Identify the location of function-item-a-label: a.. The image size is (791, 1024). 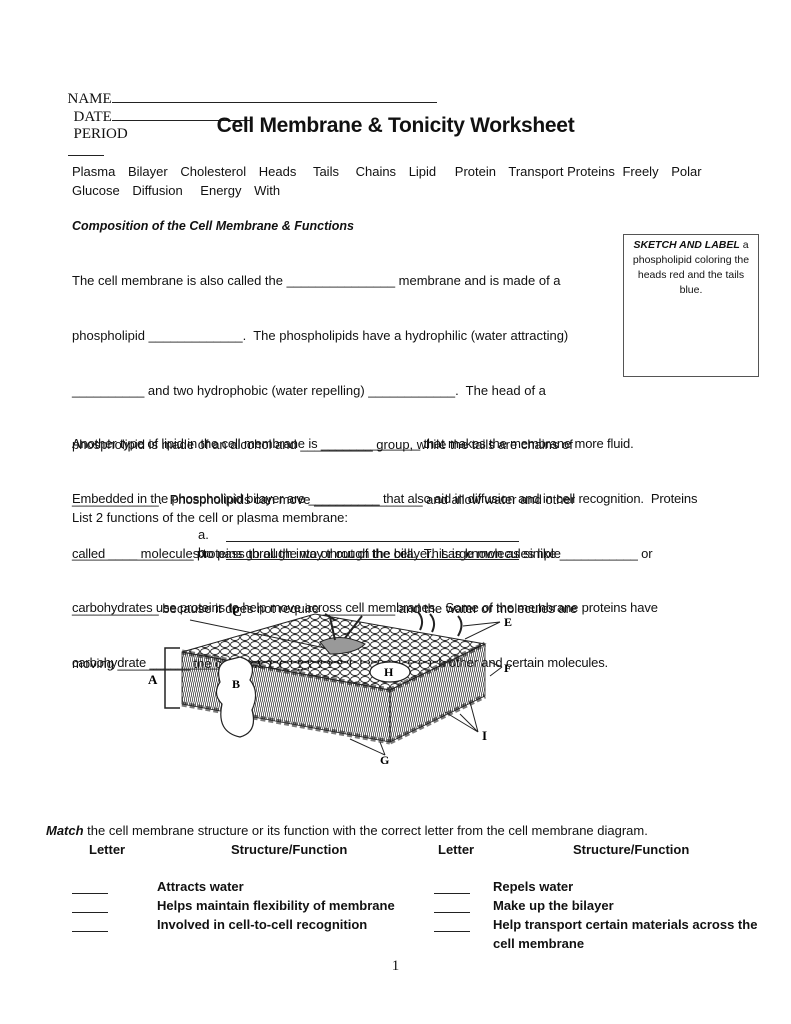
(203, 534).